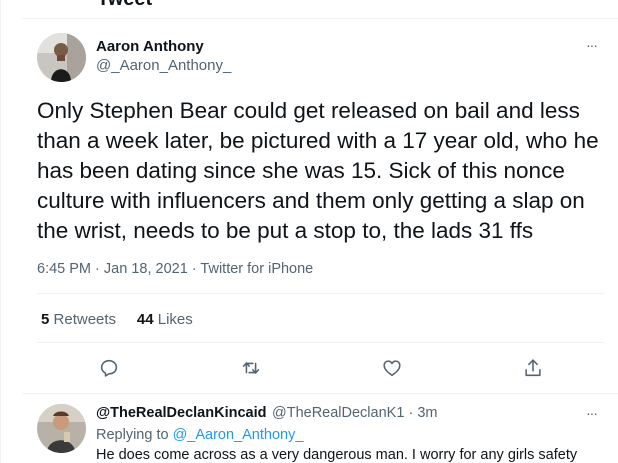  I want to click on like-button, so click(392, 368).